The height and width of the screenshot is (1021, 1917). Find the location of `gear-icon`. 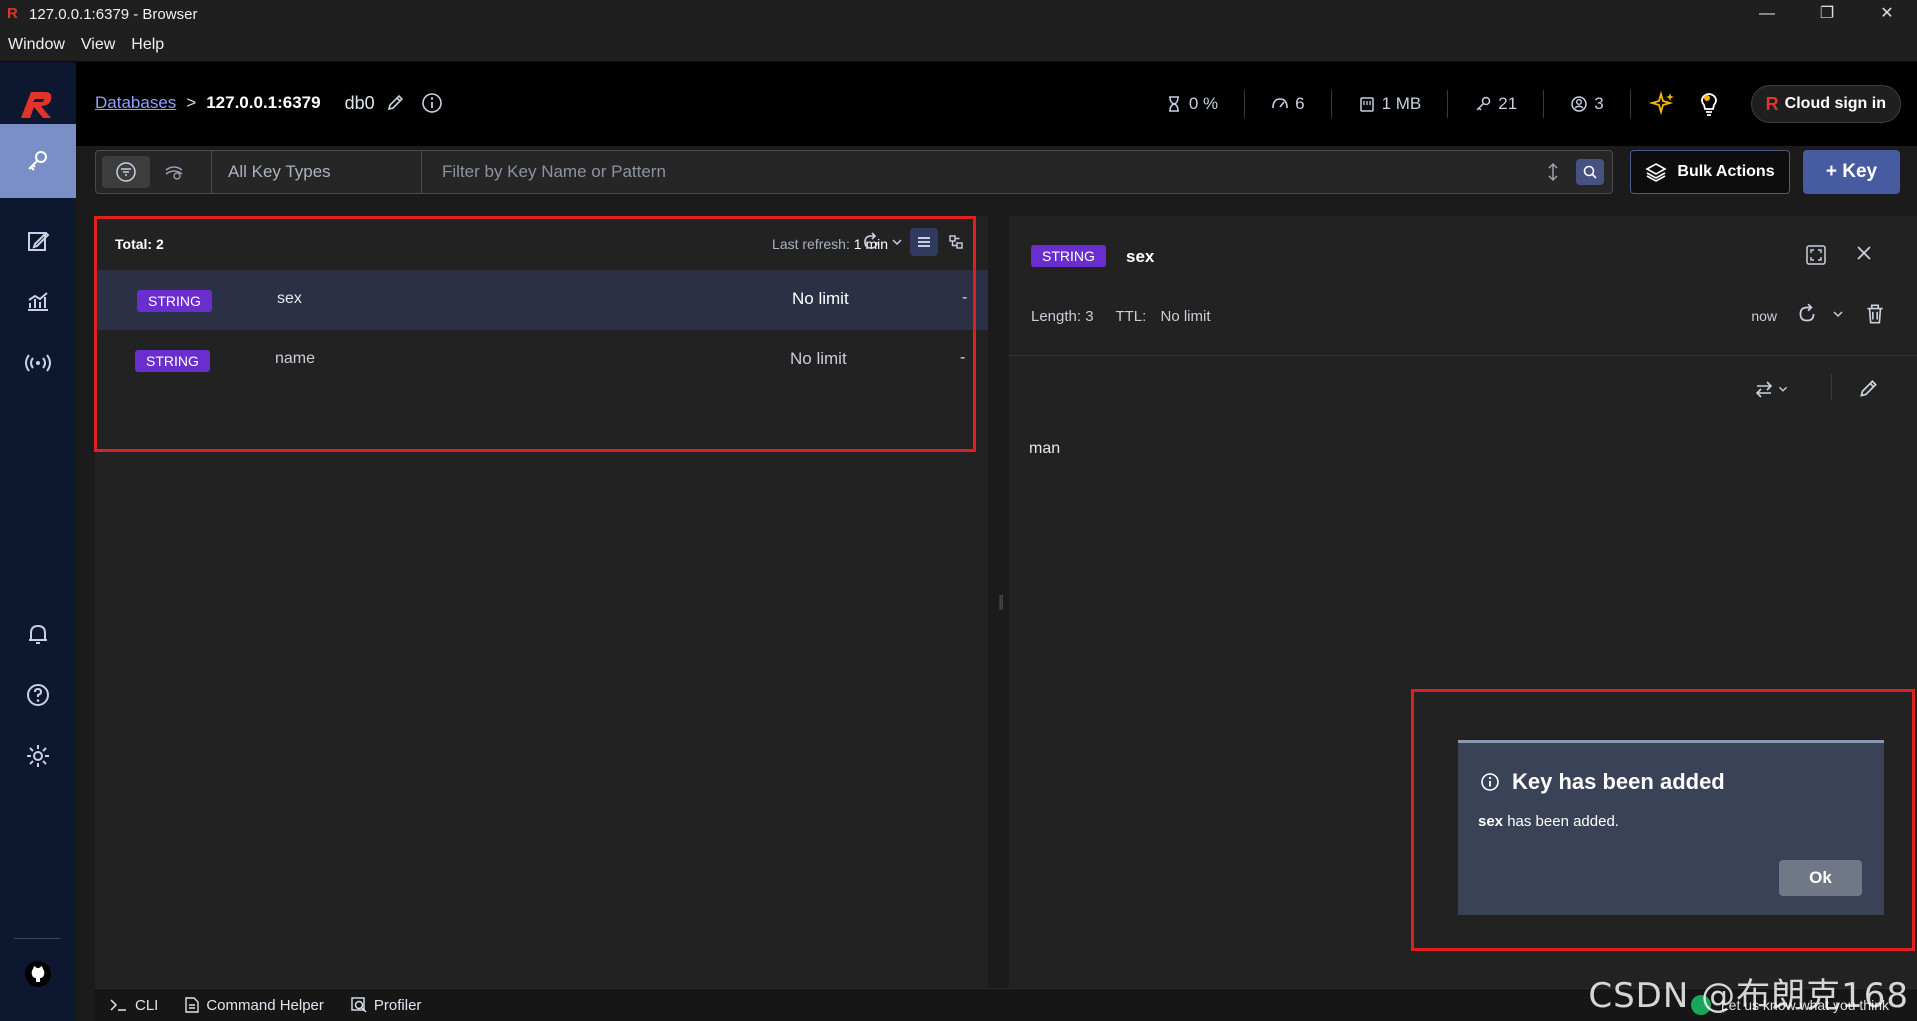

gear-icon is located at coordinates (38, 756).